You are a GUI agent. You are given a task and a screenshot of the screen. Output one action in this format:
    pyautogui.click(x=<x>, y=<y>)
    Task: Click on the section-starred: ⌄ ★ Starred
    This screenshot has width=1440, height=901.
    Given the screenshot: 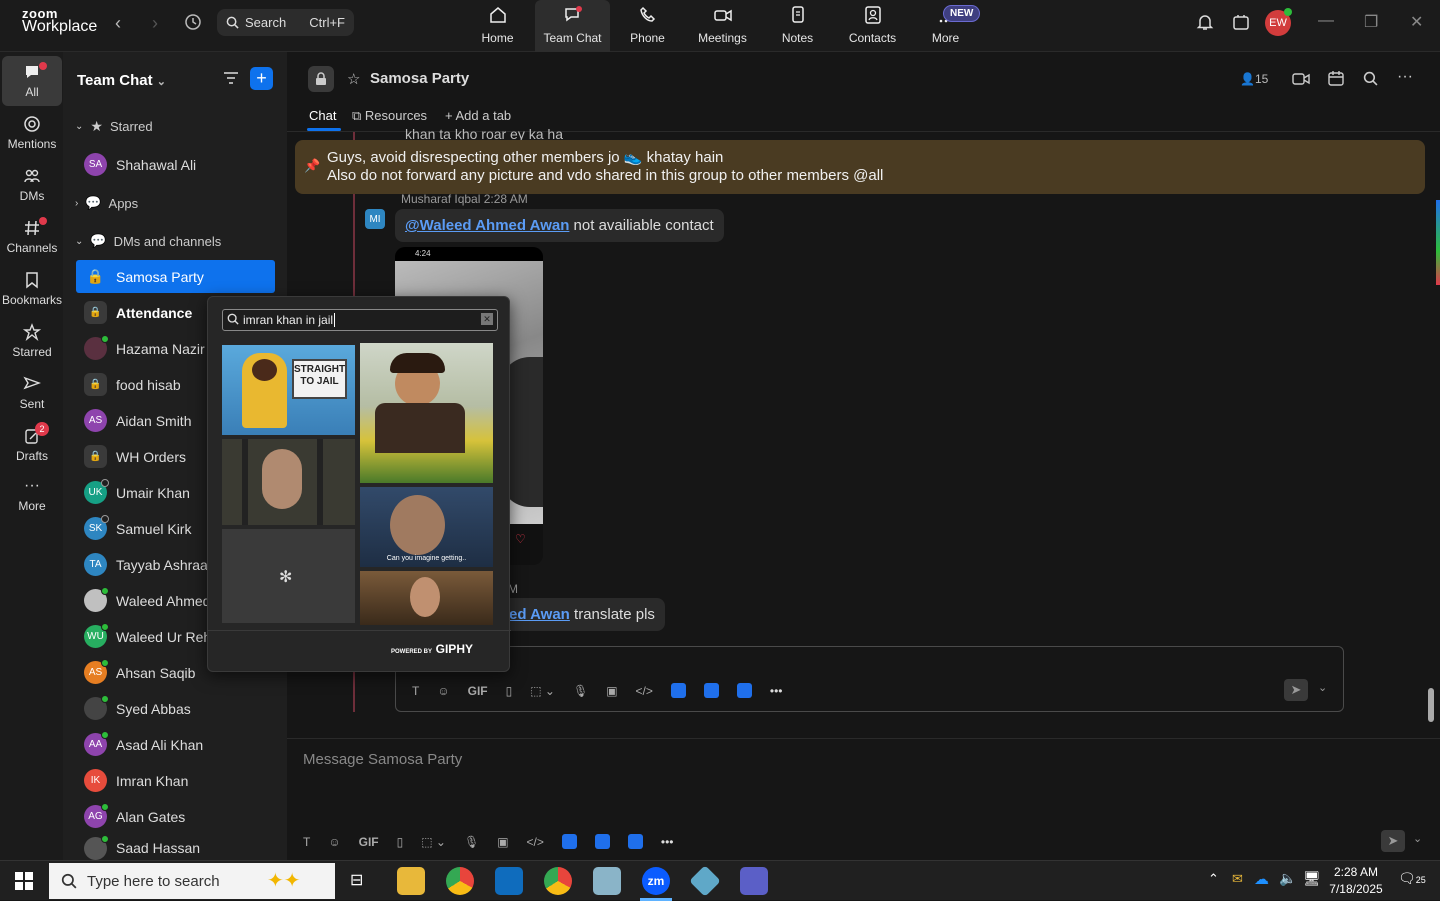 What is the action you would take?
    pyautogui.click(x=114, y=126)
    